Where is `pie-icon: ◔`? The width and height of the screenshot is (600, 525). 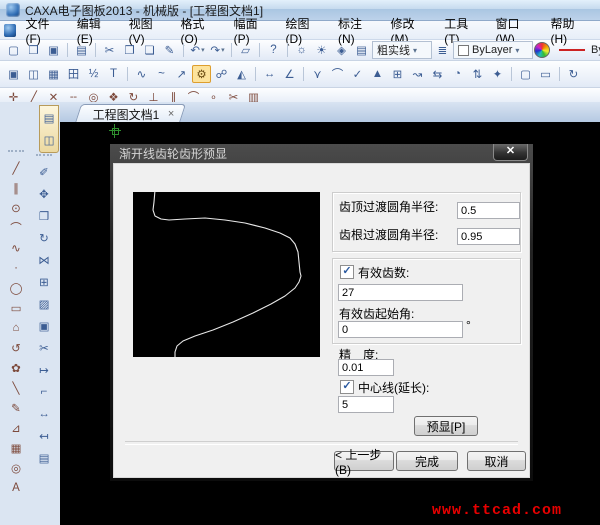 pie-icon: ◔ is located at coordinates (457, 74).